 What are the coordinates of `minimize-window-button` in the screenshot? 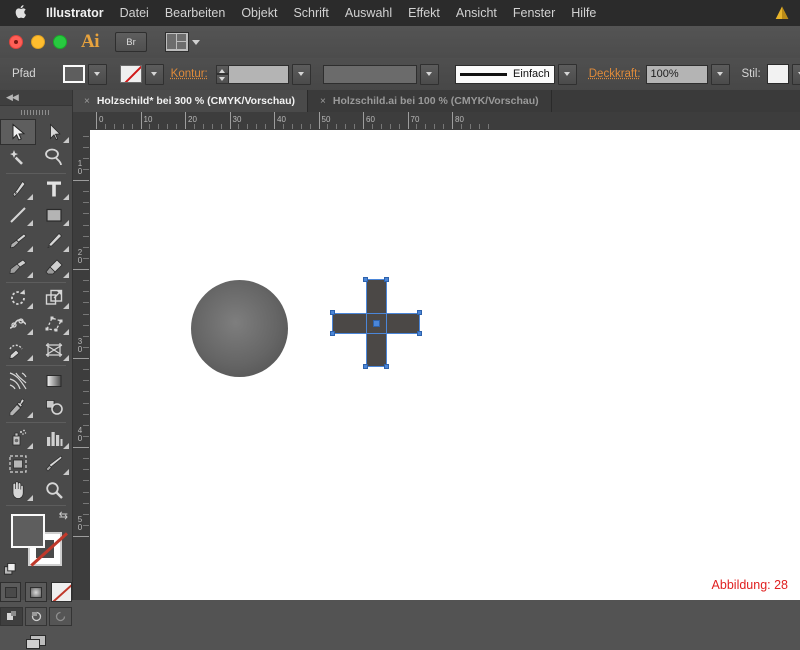 It's located at (38, 42).